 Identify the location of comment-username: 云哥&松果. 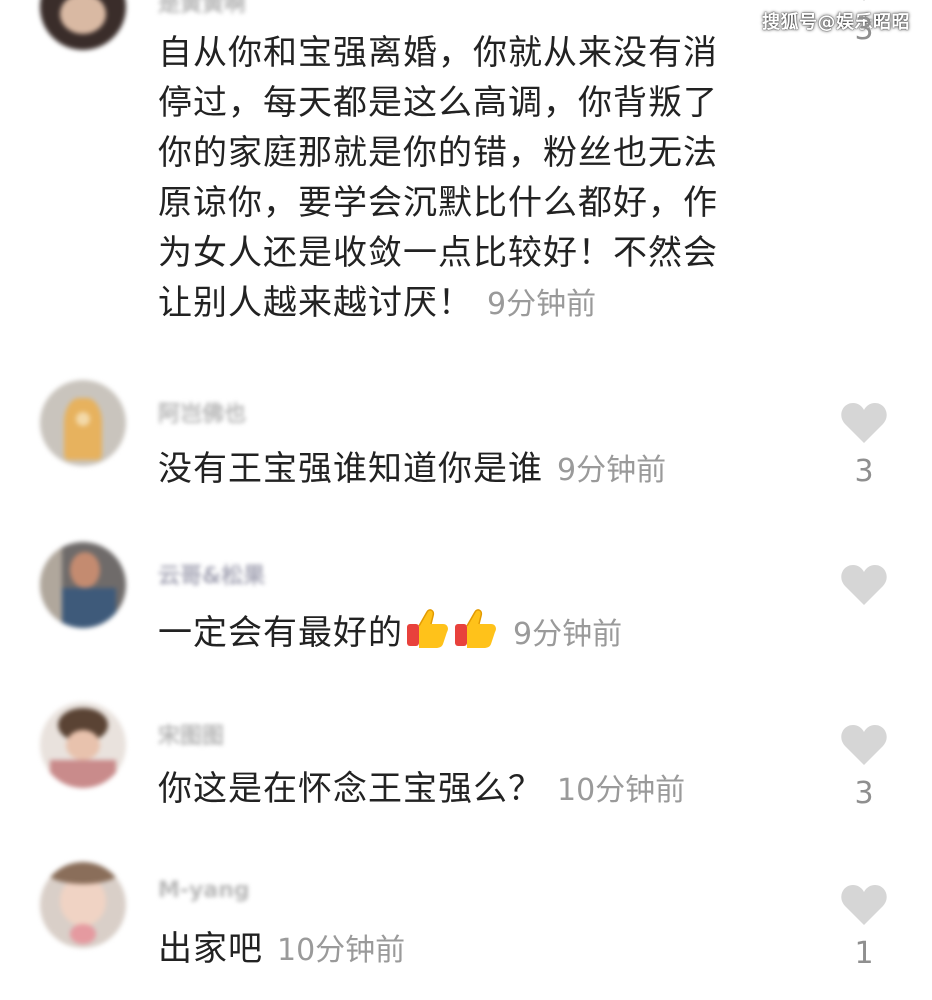
(211, 574).